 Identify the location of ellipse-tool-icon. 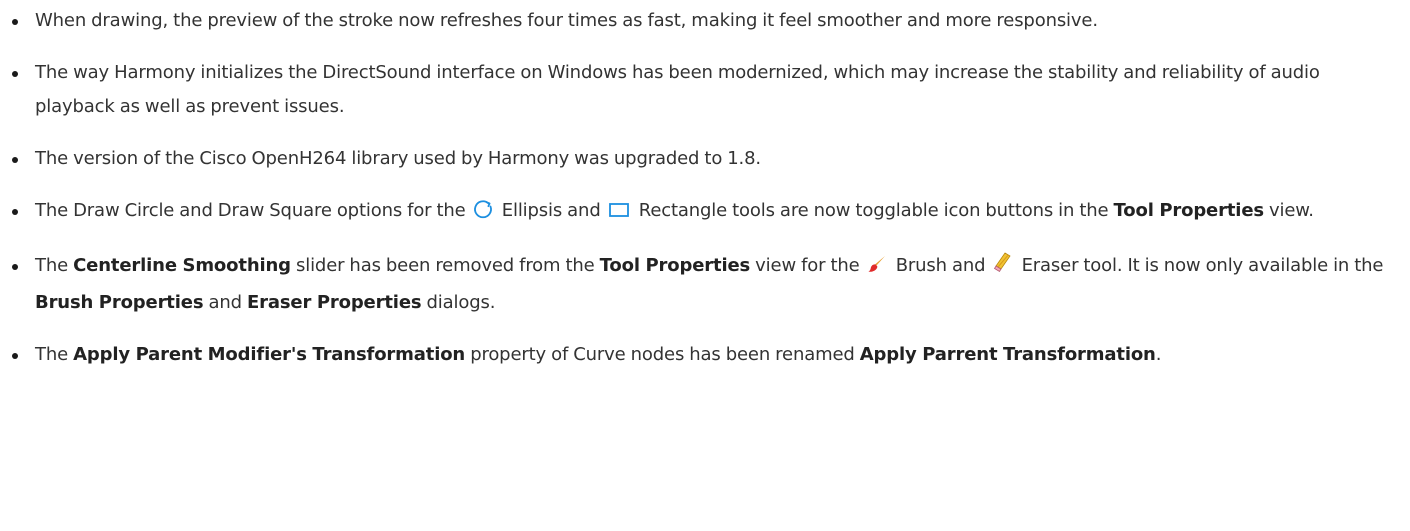
(483, 214).